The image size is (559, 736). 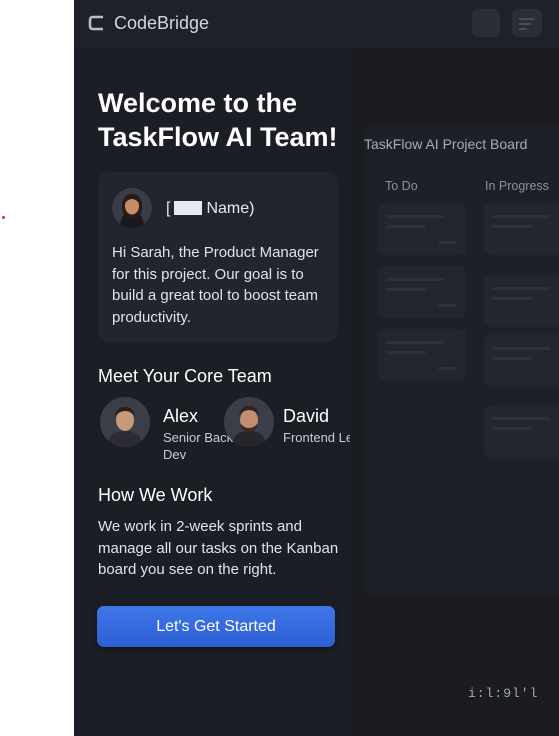 What do you see at coordinates (230, 208) in the screenshot?
I see `name-suffix: Name)` at bounding box center [230, 208].